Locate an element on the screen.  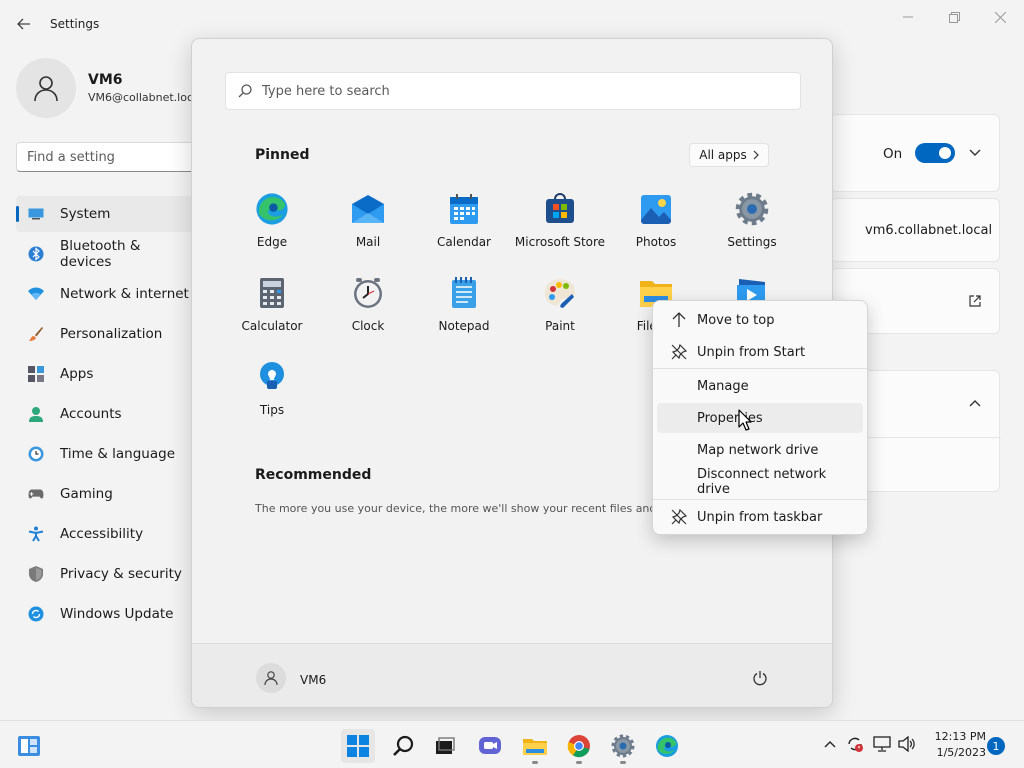
widgets-icon is located at coordinates (29, 746).